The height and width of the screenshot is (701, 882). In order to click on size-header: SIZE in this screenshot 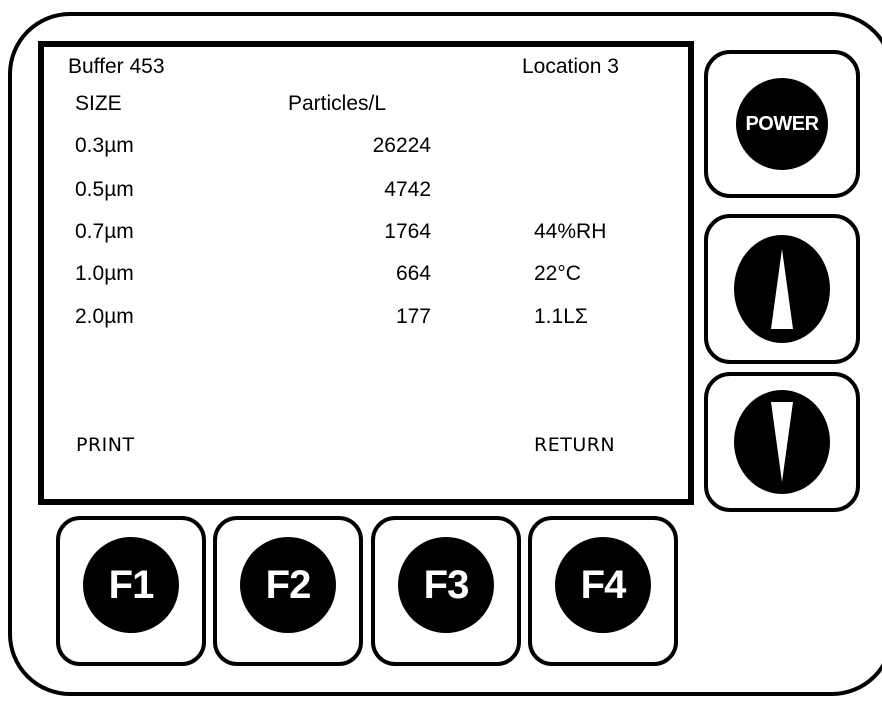, I will do `click(98, 103)`.